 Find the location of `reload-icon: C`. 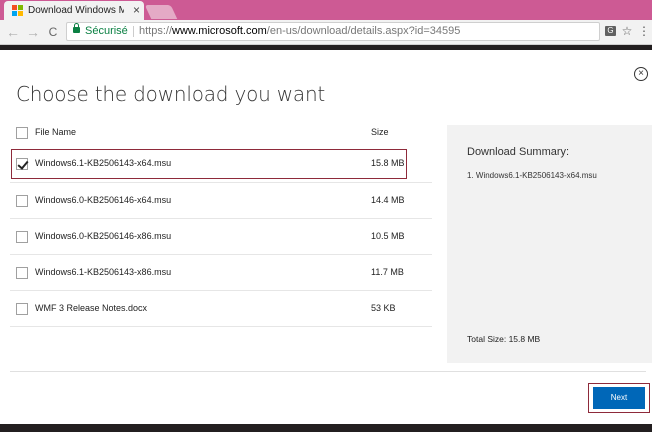

reload-icon: C is located at coordinates (53, 32).